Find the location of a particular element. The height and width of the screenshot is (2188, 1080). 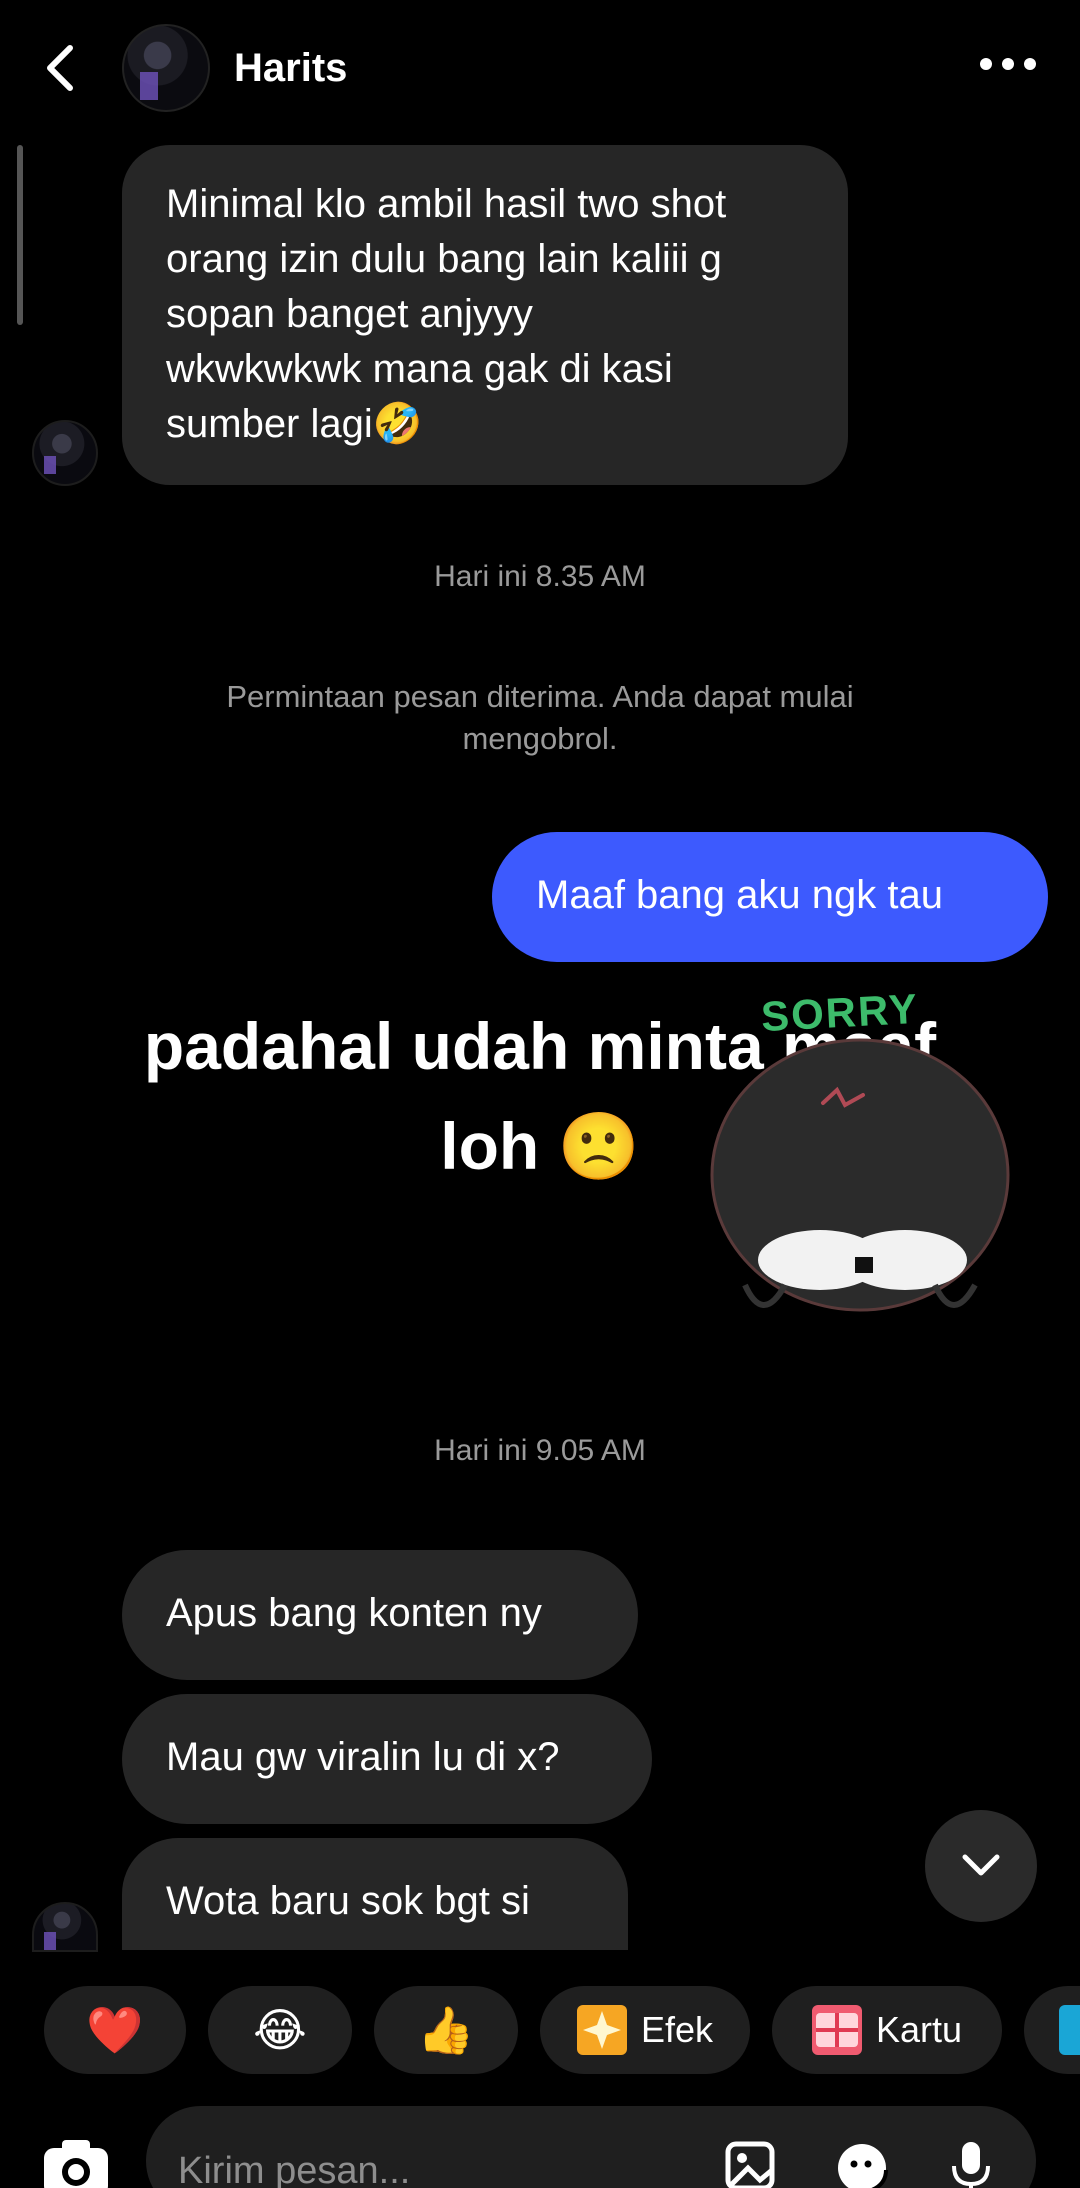

sticker-face-icon is located at coordinates (863, 2166).